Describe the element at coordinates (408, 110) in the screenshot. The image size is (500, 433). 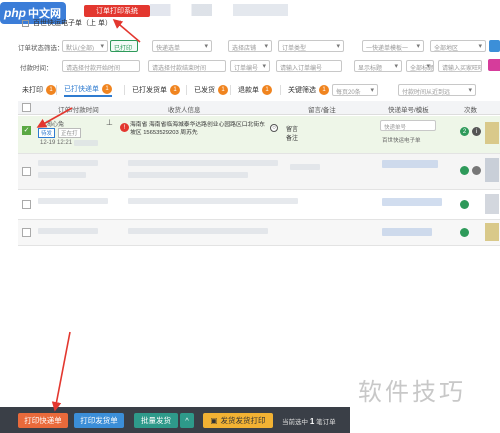
I see `header-express-no: 快递单号/模板` at that location.